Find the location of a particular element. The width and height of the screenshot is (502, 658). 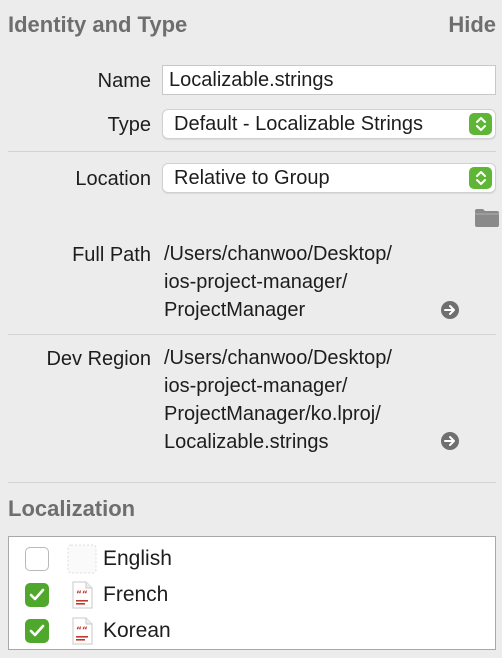

english-checkbox is located at coordinates (37, 559).